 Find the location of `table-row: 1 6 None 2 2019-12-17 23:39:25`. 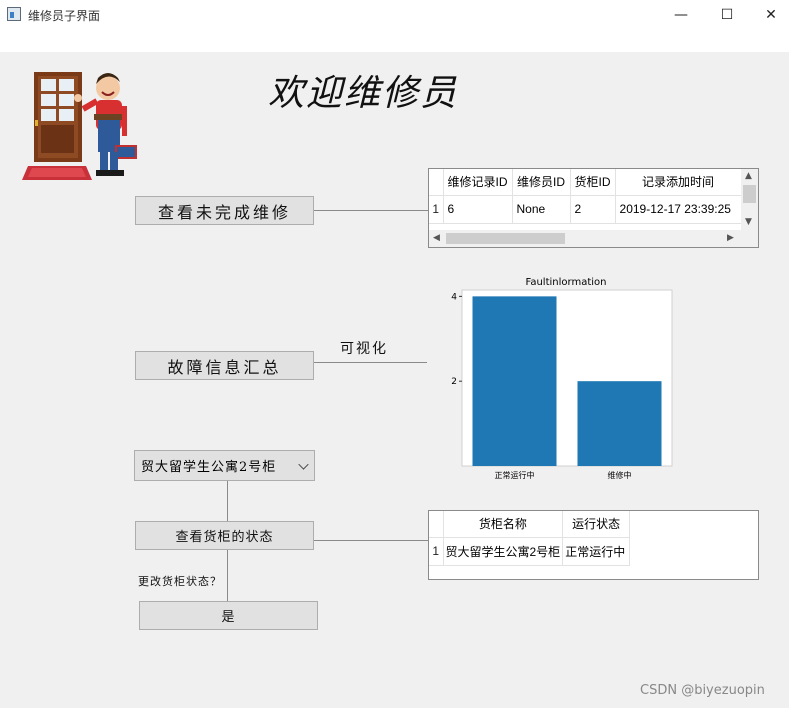

table-row: 1 6 None 2 2019-12-17 23:39:25 is located at coordinates (585, 209).